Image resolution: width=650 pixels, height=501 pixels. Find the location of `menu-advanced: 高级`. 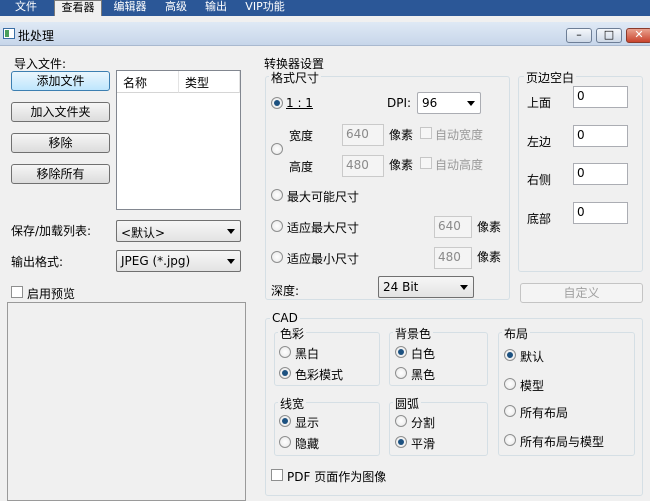

menu-advanced: 高级 is located at coordinates (176, 8).